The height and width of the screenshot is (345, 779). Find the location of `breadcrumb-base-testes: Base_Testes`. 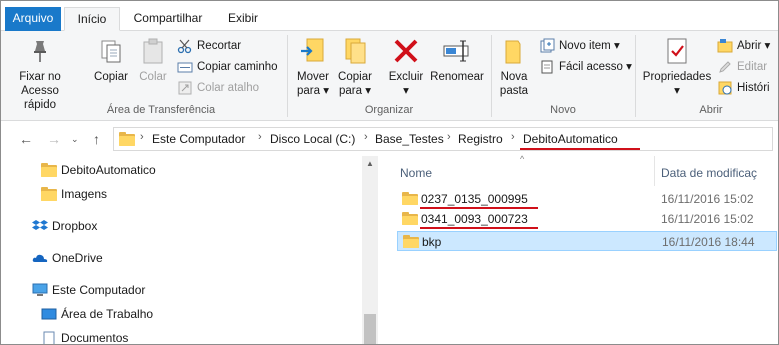

breadcrumb-base-testes: Base_Testes is located at coordinates (409, 139).